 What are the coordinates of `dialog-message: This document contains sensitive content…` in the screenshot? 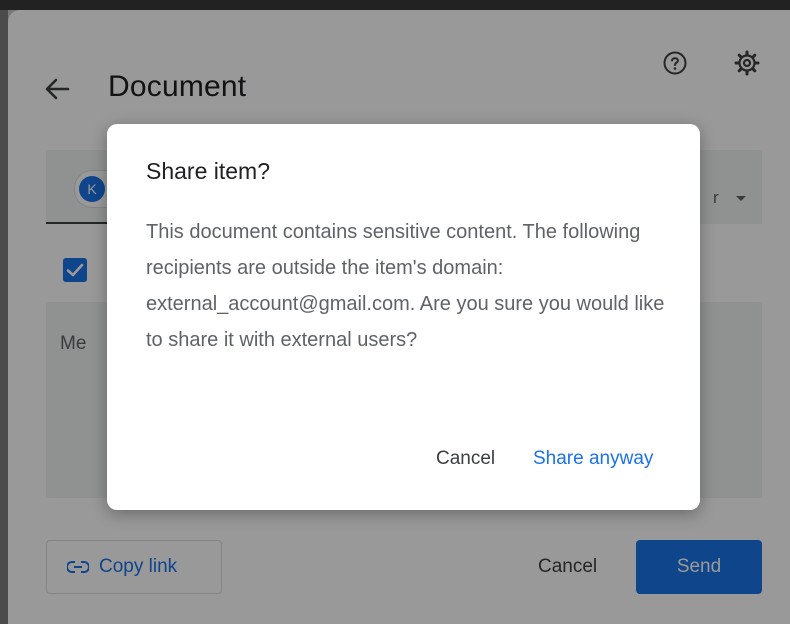 It's located at (405, 286).